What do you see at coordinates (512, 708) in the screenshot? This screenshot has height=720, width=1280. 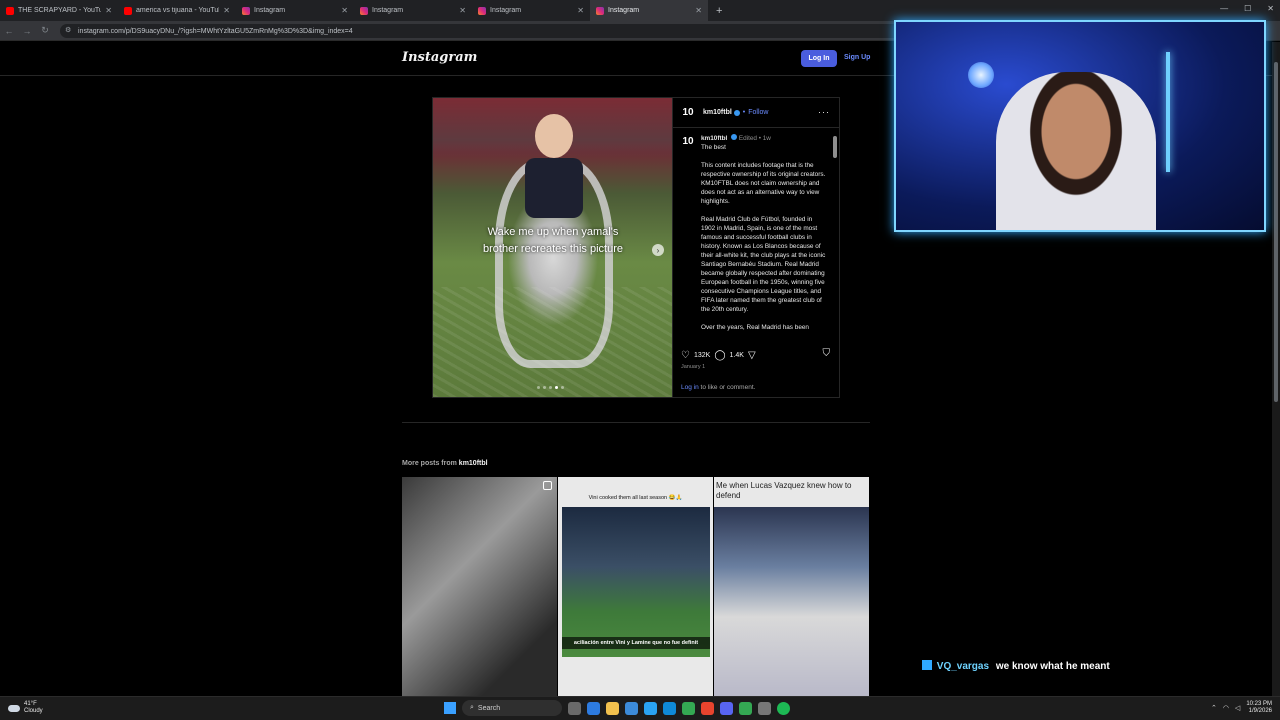 I see `taskbar-search: ⌕ Search` at bounding box center [512, 708].